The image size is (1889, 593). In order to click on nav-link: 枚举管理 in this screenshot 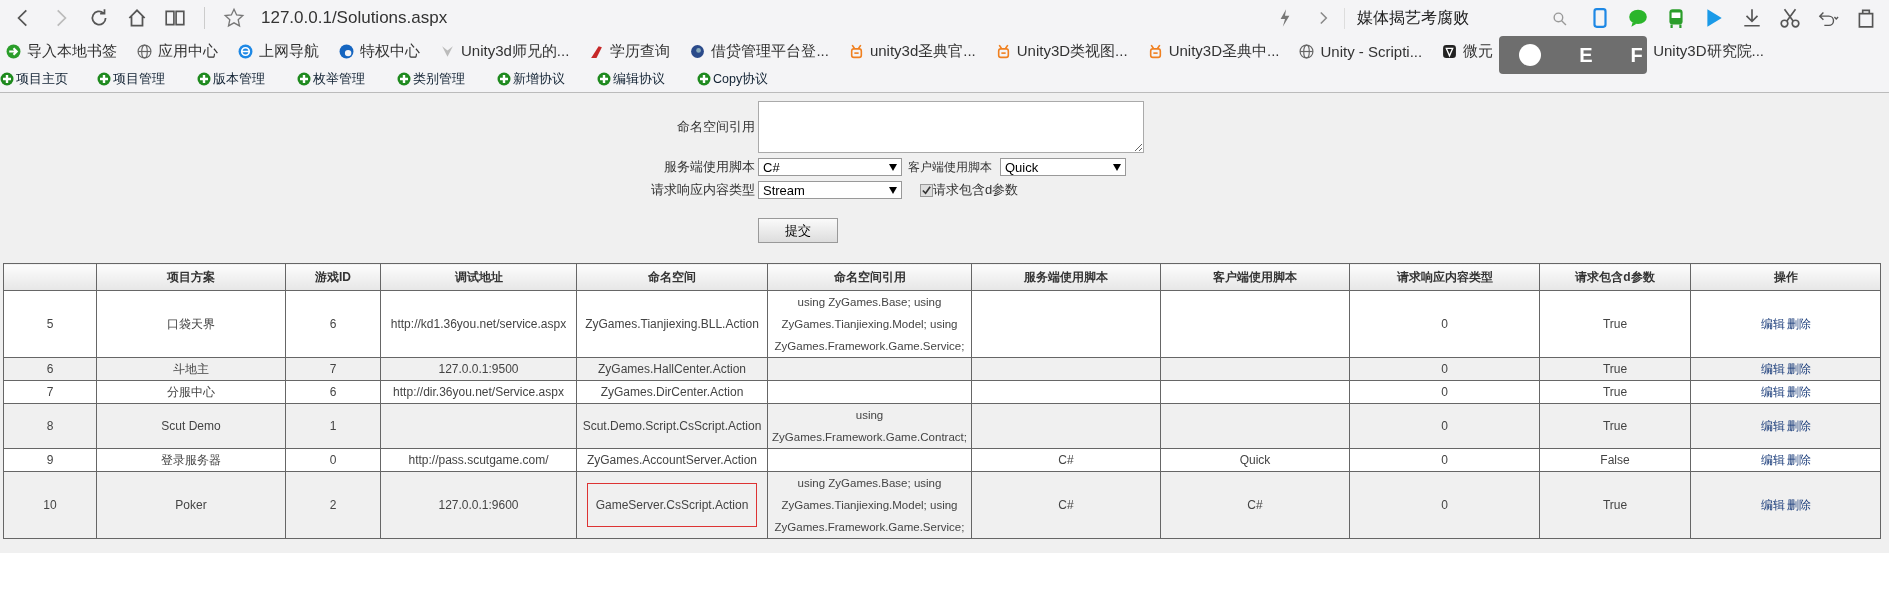, I will do `click(339, 79)`.